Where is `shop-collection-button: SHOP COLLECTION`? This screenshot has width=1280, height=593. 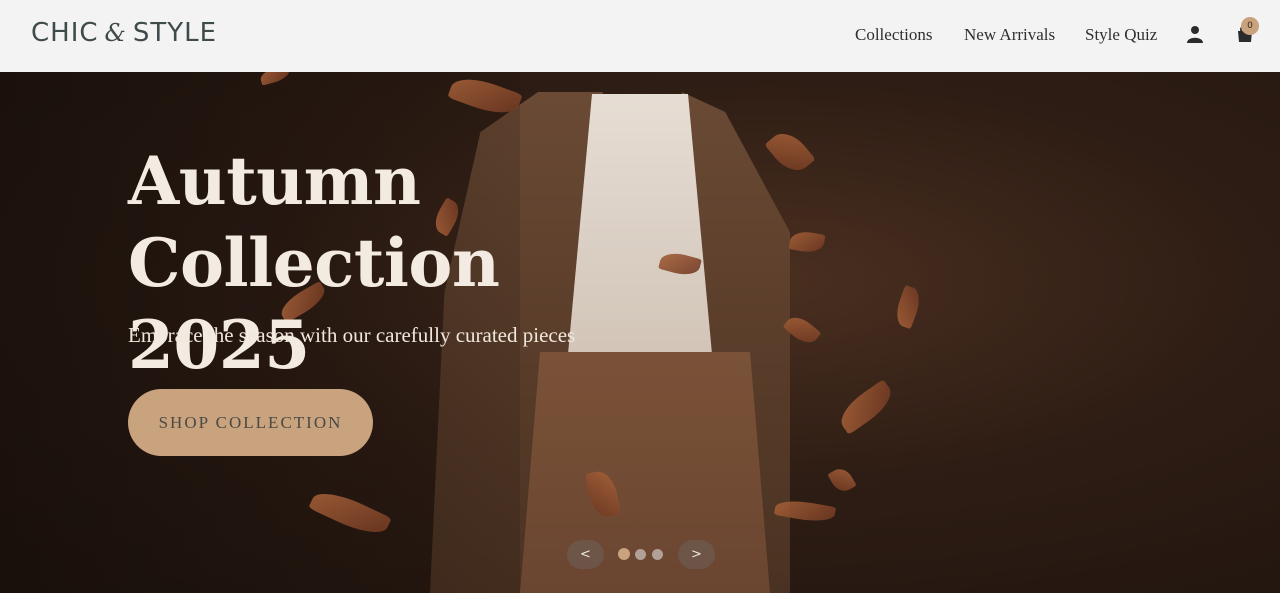
shop-collection-button: SHOP COLLECTION is located at coordinates (250, 422).